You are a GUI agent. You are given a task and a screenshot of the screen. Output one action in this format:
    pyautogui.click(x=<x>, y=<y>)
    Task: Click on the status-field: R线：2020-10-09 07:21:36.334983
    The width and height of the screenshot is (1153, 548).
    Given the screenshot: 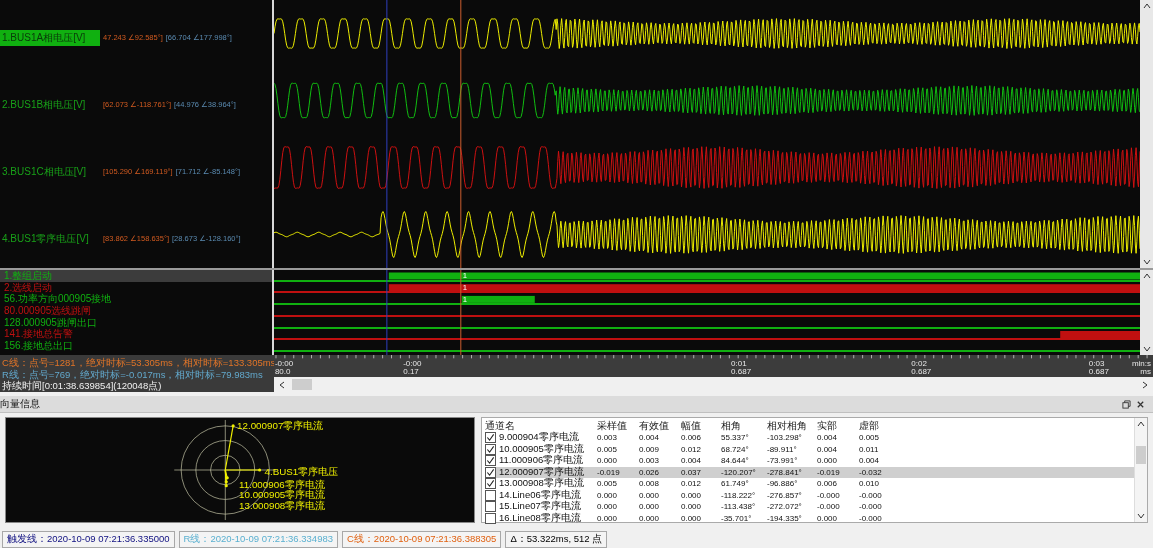 What is the action you would take?
    pyautogui.click(x=258, y=539)
    